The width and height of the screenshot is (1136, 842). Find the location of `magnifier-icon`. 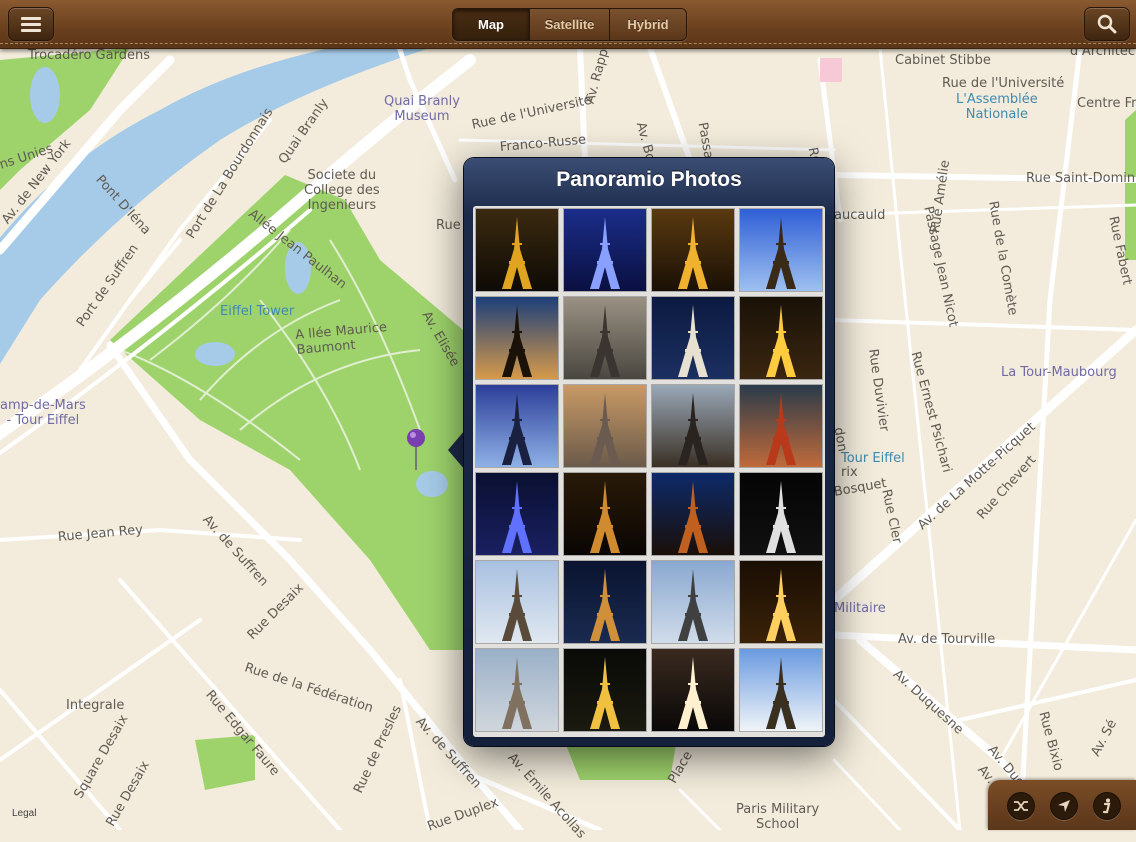

magnifier-icon is located at coordinates (1107, 24).